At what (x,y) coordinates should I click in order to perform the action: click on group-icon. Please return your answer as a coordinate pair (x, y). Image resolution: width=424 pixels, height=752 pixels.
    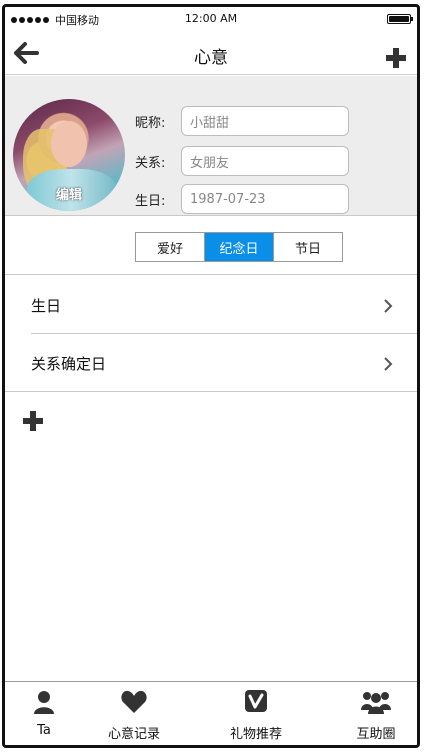
    Looking at the image, I should click on (376, 703).